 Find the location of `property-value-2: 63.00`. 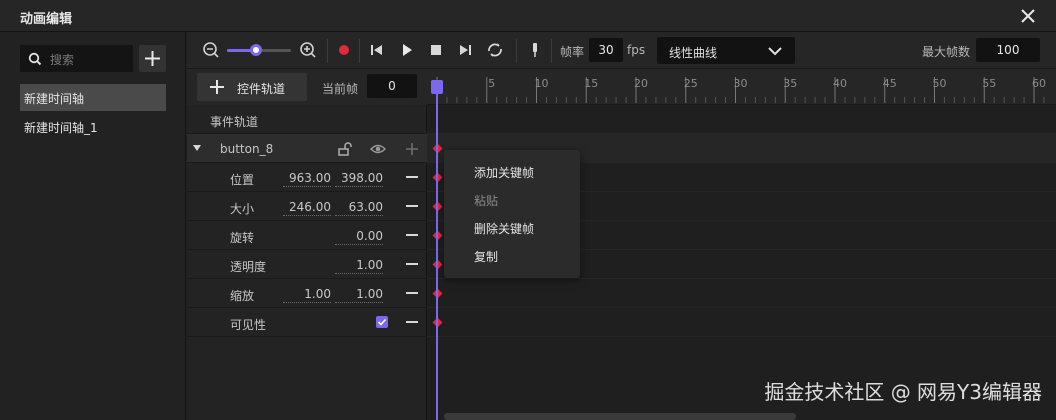

property-value-2: 63.00 is located at coordinates (359, 208).